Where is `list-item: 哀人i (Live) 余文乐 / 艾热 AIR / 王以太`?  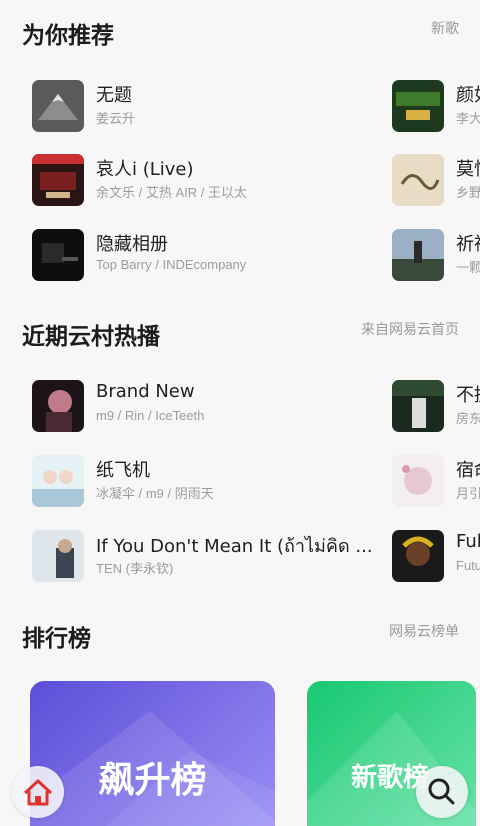 list-item: 哀人i (Live) 余文乐 / 艾热 AIR / 王以太 is located at coordinates (197, 179).